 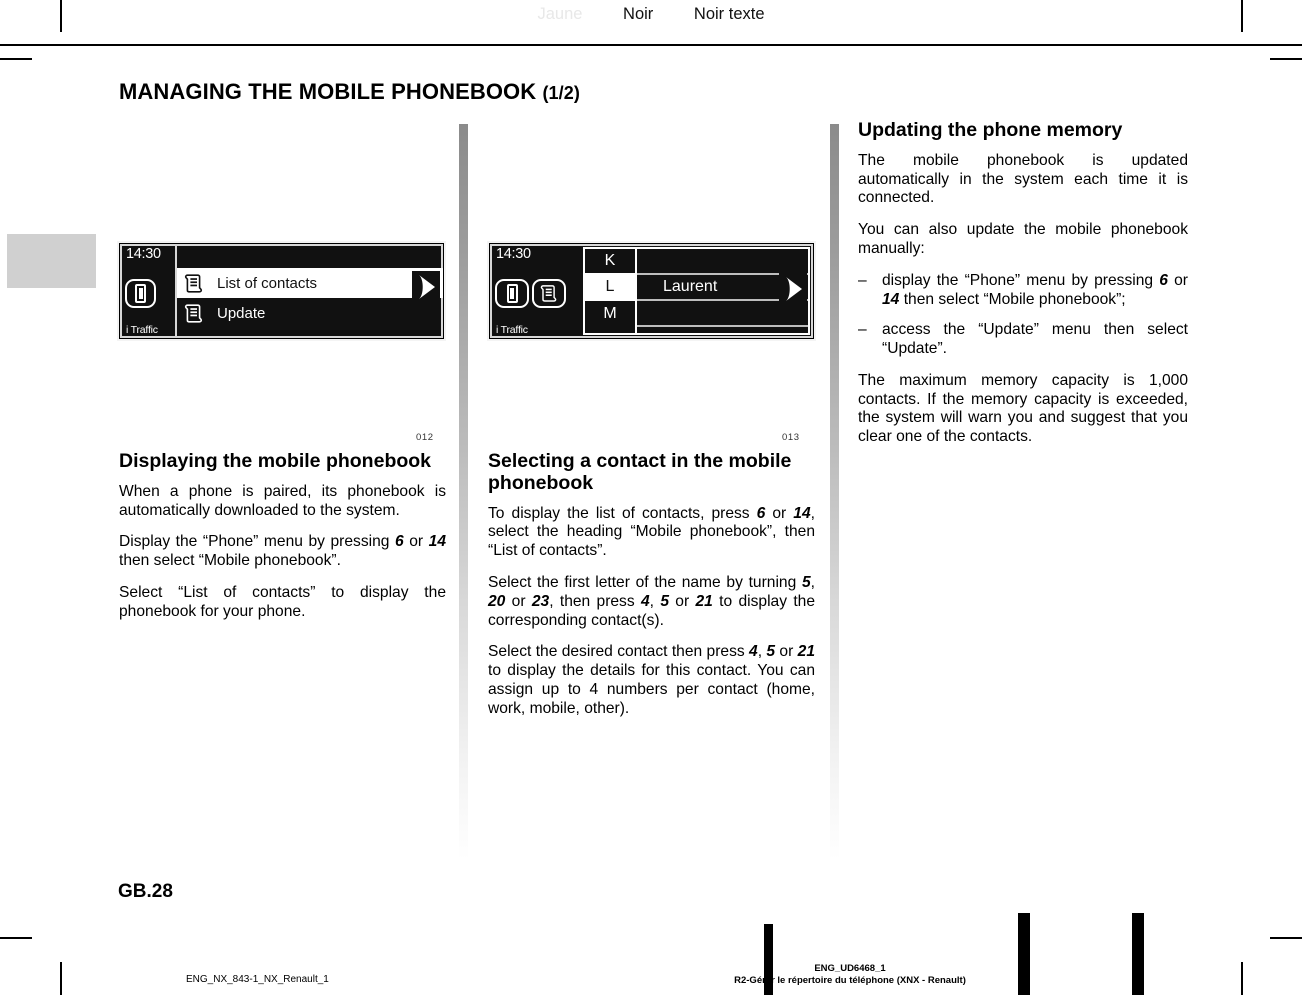 I want to click on section-heading-updating-phone-memory: Updating the phone memory, so click(x=990, y=130).